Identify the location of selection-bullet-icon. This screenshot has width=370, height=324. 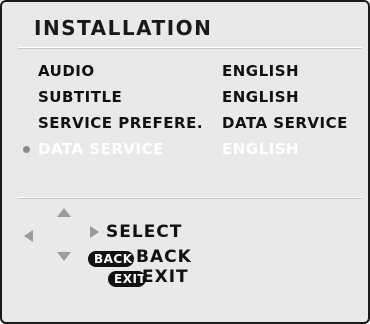
(26, 149).